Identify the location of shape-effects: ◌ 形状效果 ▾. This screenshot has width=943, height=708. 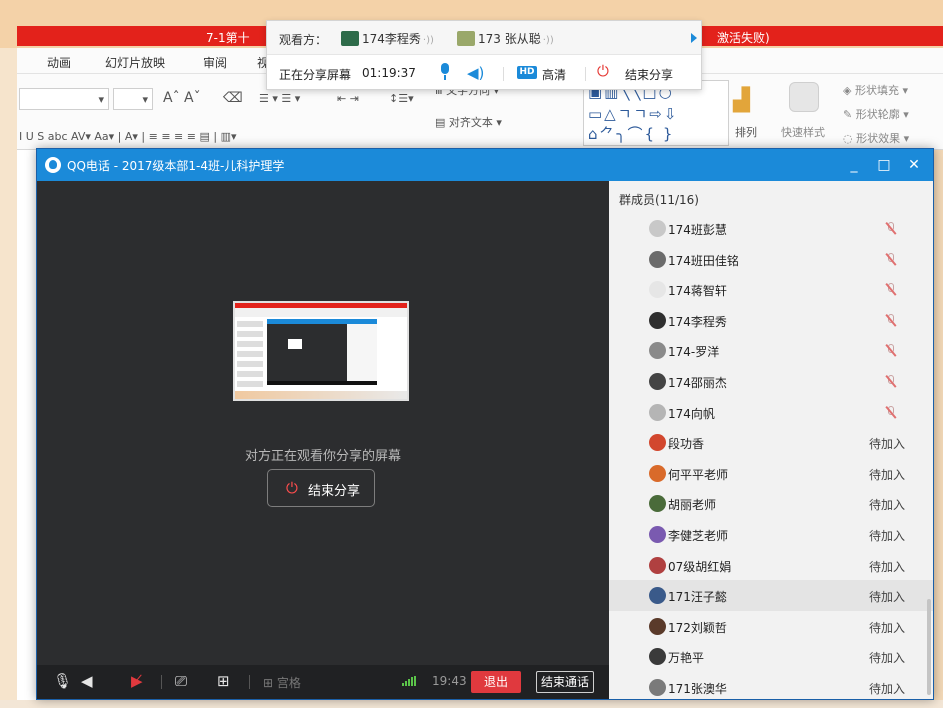
(876, 138).